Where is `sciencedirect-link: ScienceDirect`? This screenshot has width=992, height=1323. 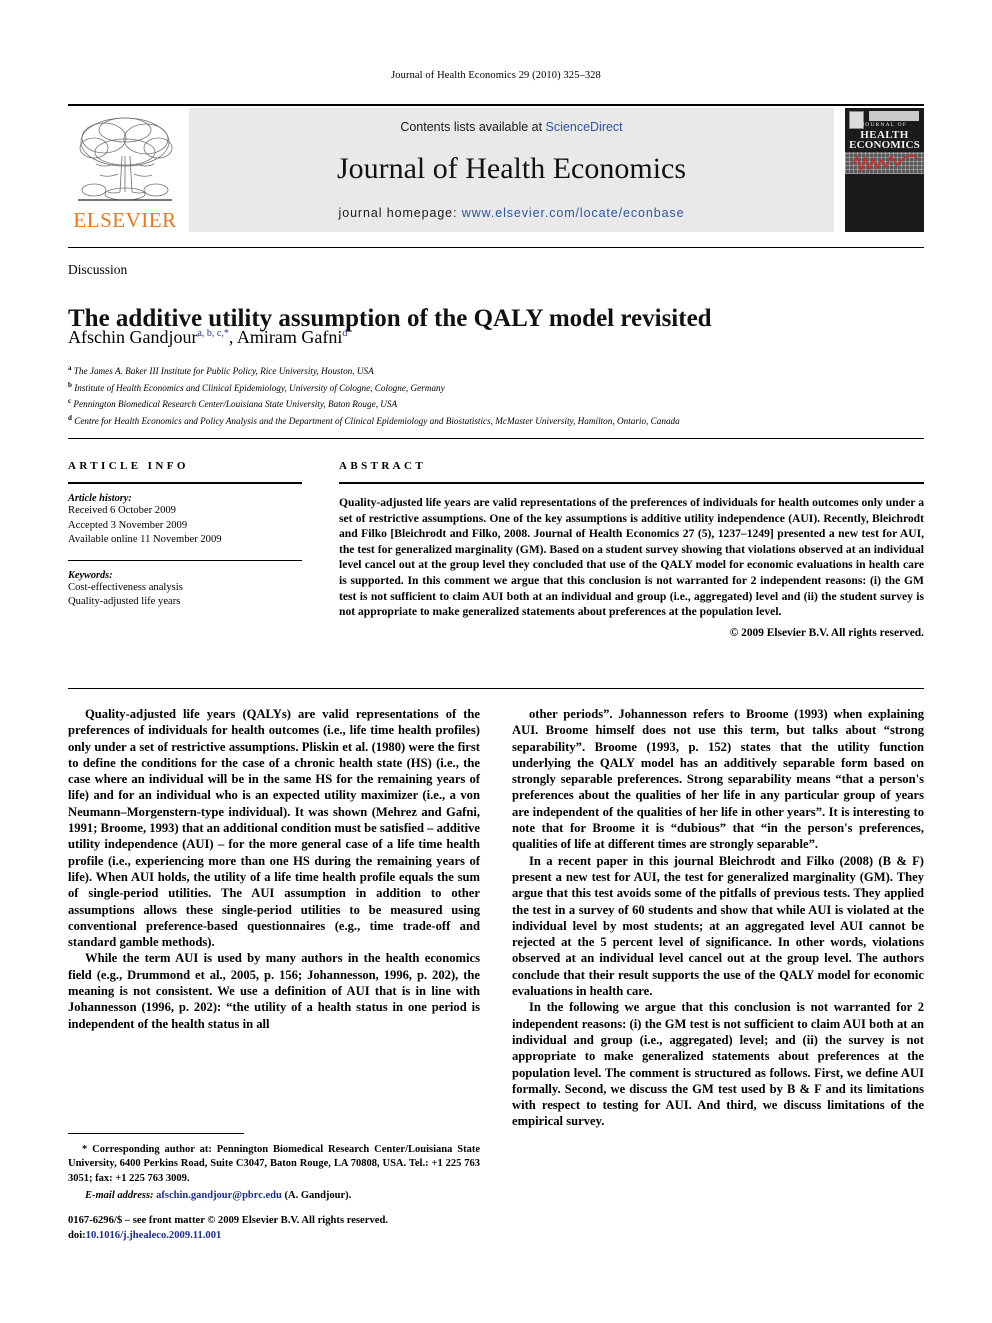 sciencedirect-link: ScienceDirect is located at coordinates (584, 127).